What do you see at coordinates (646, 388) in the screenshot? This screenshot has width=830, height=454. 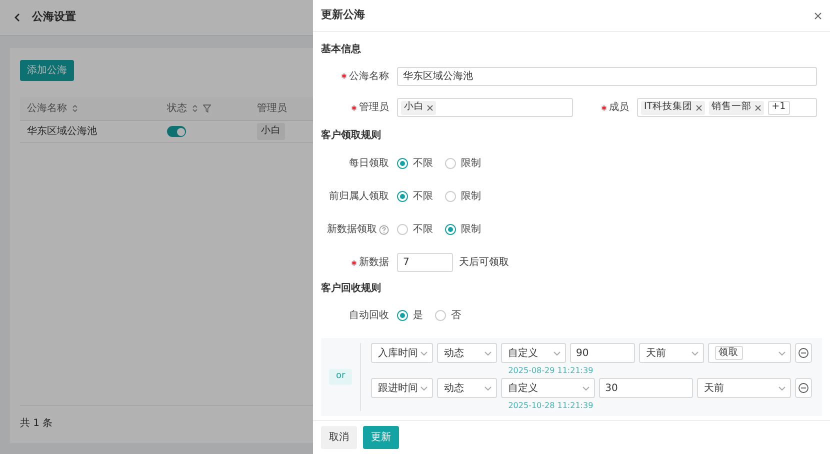 I see `value-input: 30` at bounding box center [646, 388].